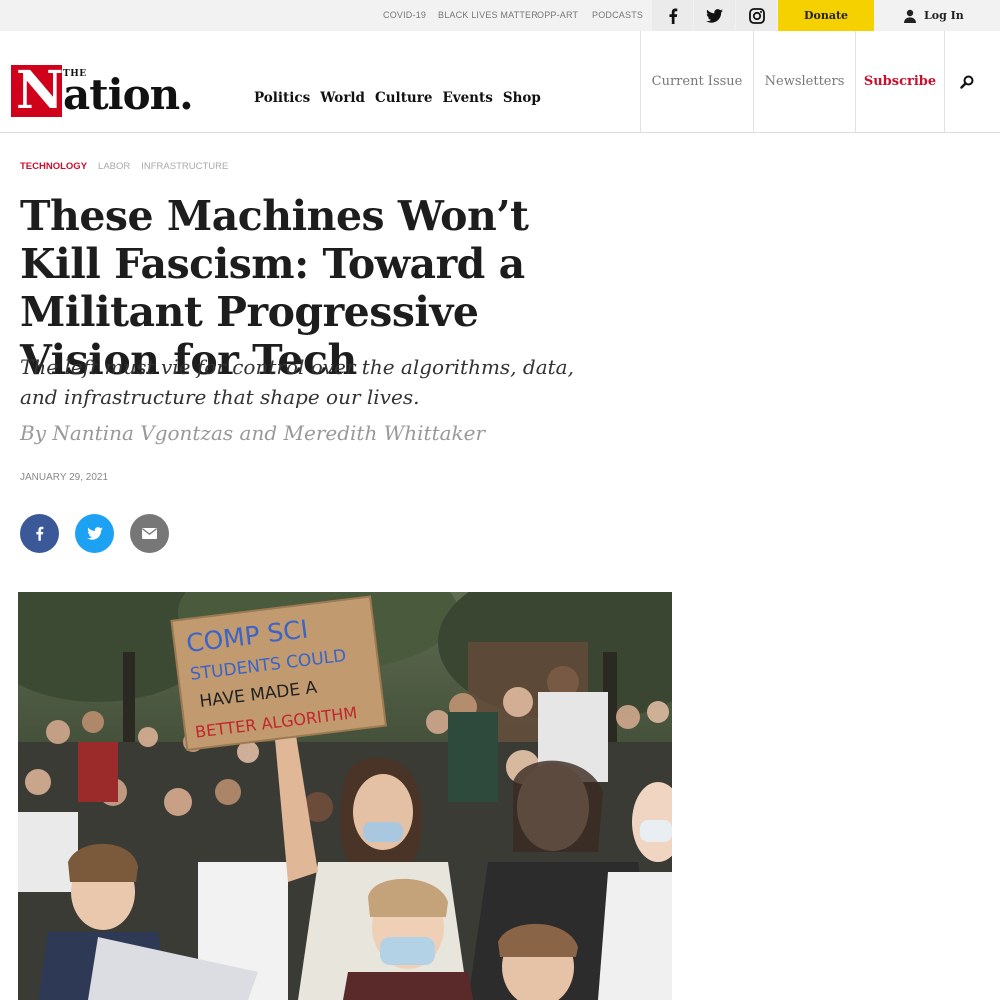  I want to click on tag-infrastructure: INFRASTRUCTURE, so click(184, 166).